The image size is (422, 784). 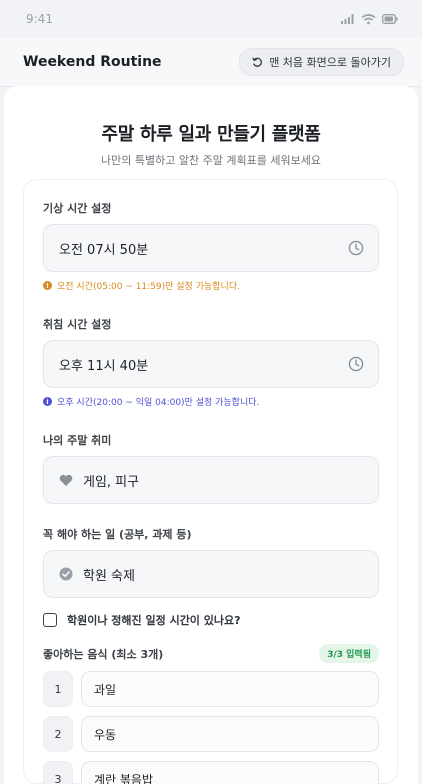 What do you see at coordinates (148, 287) in the screenshot?
I see `wake-time-hint-text: 오전 시간(05:00 ~ 11:59)만 설정 가능합니다.` at bounding box center [148, 287].